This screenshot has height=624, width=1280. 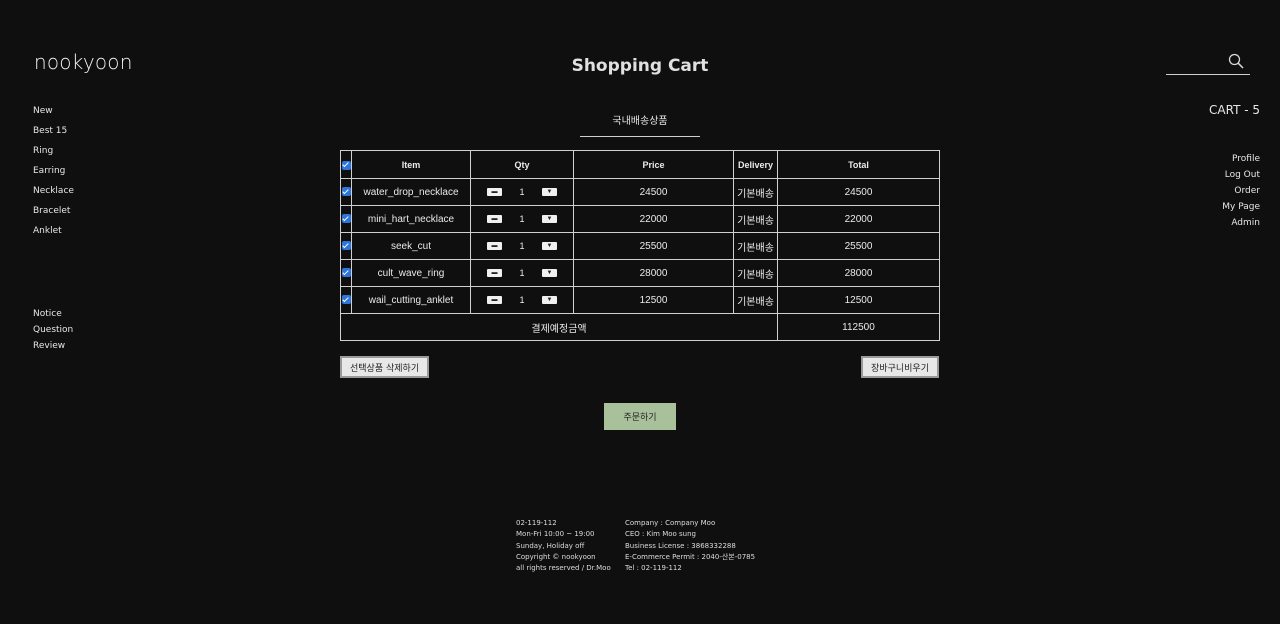 What do you see at coordinates (550, 545) in the screenshot?
I see `footer-holiday: Sunday, Holiday off` at bounding box center [550, 545].